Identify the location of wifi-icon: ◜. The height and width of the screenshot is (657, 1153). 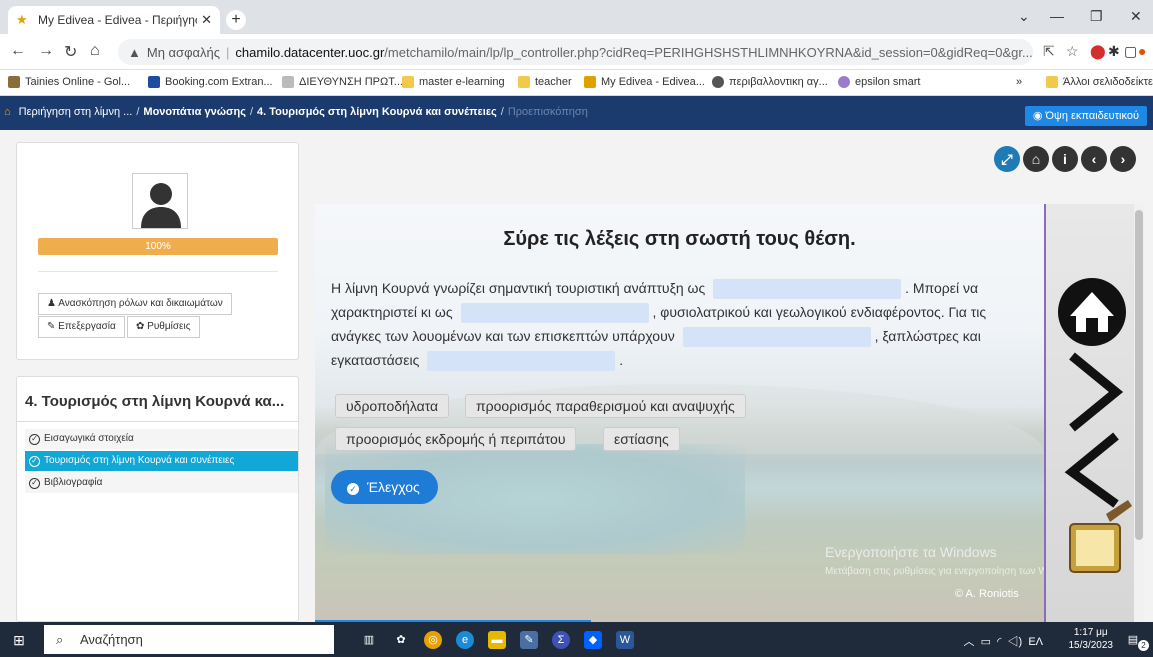
(999, 642).